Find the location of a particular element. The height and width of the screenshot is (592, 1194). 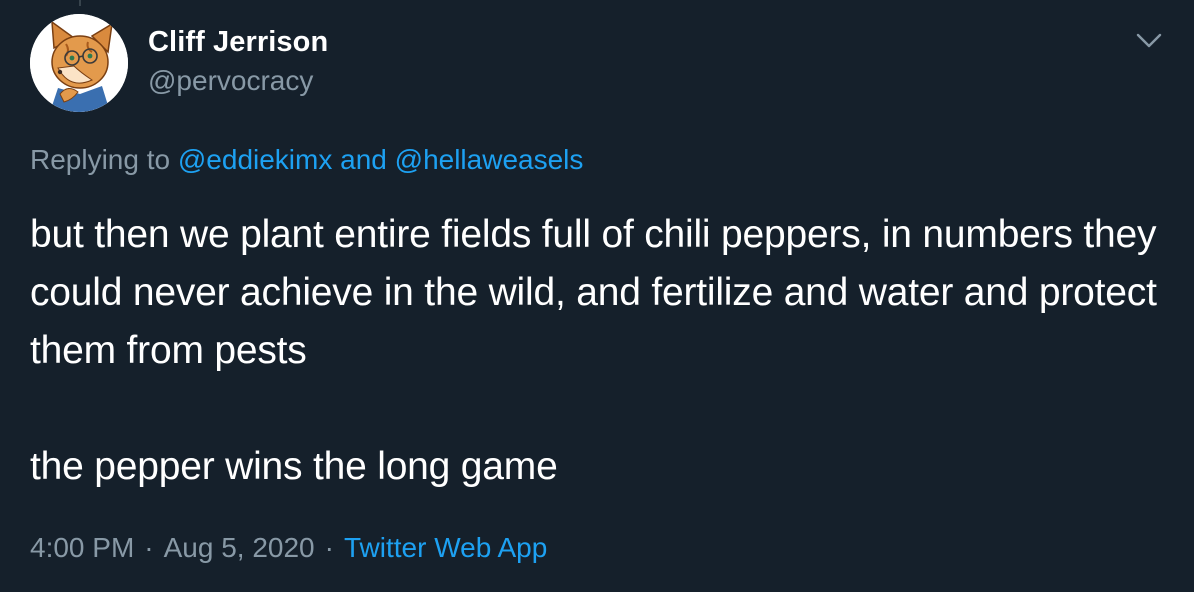

reply-user-link-2: @hellaweasels is located at coordinates (489, 159).